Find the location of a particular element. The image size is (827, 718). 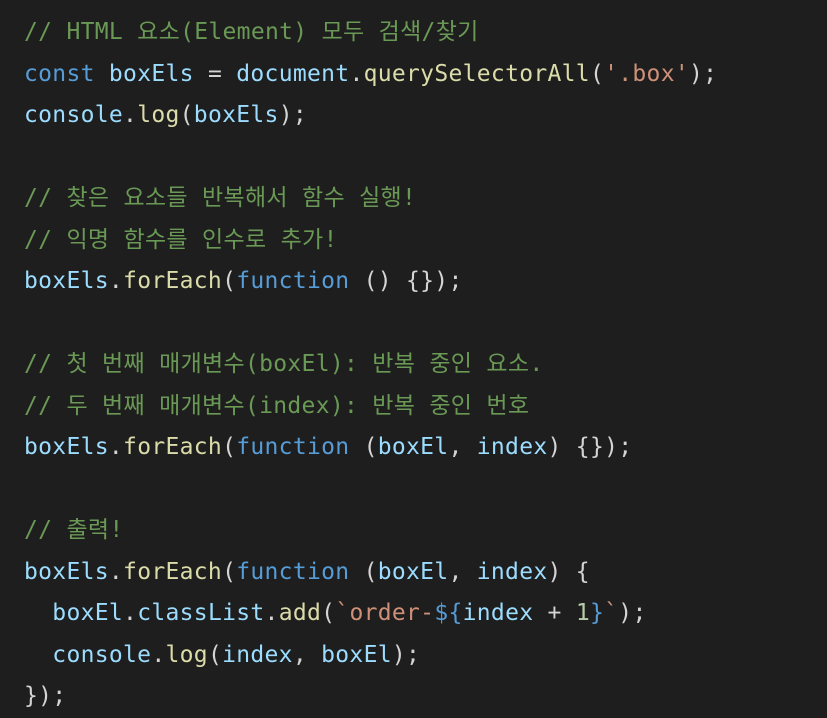

code-token-function: querySelectorAll is located at coordinates (476, 73).